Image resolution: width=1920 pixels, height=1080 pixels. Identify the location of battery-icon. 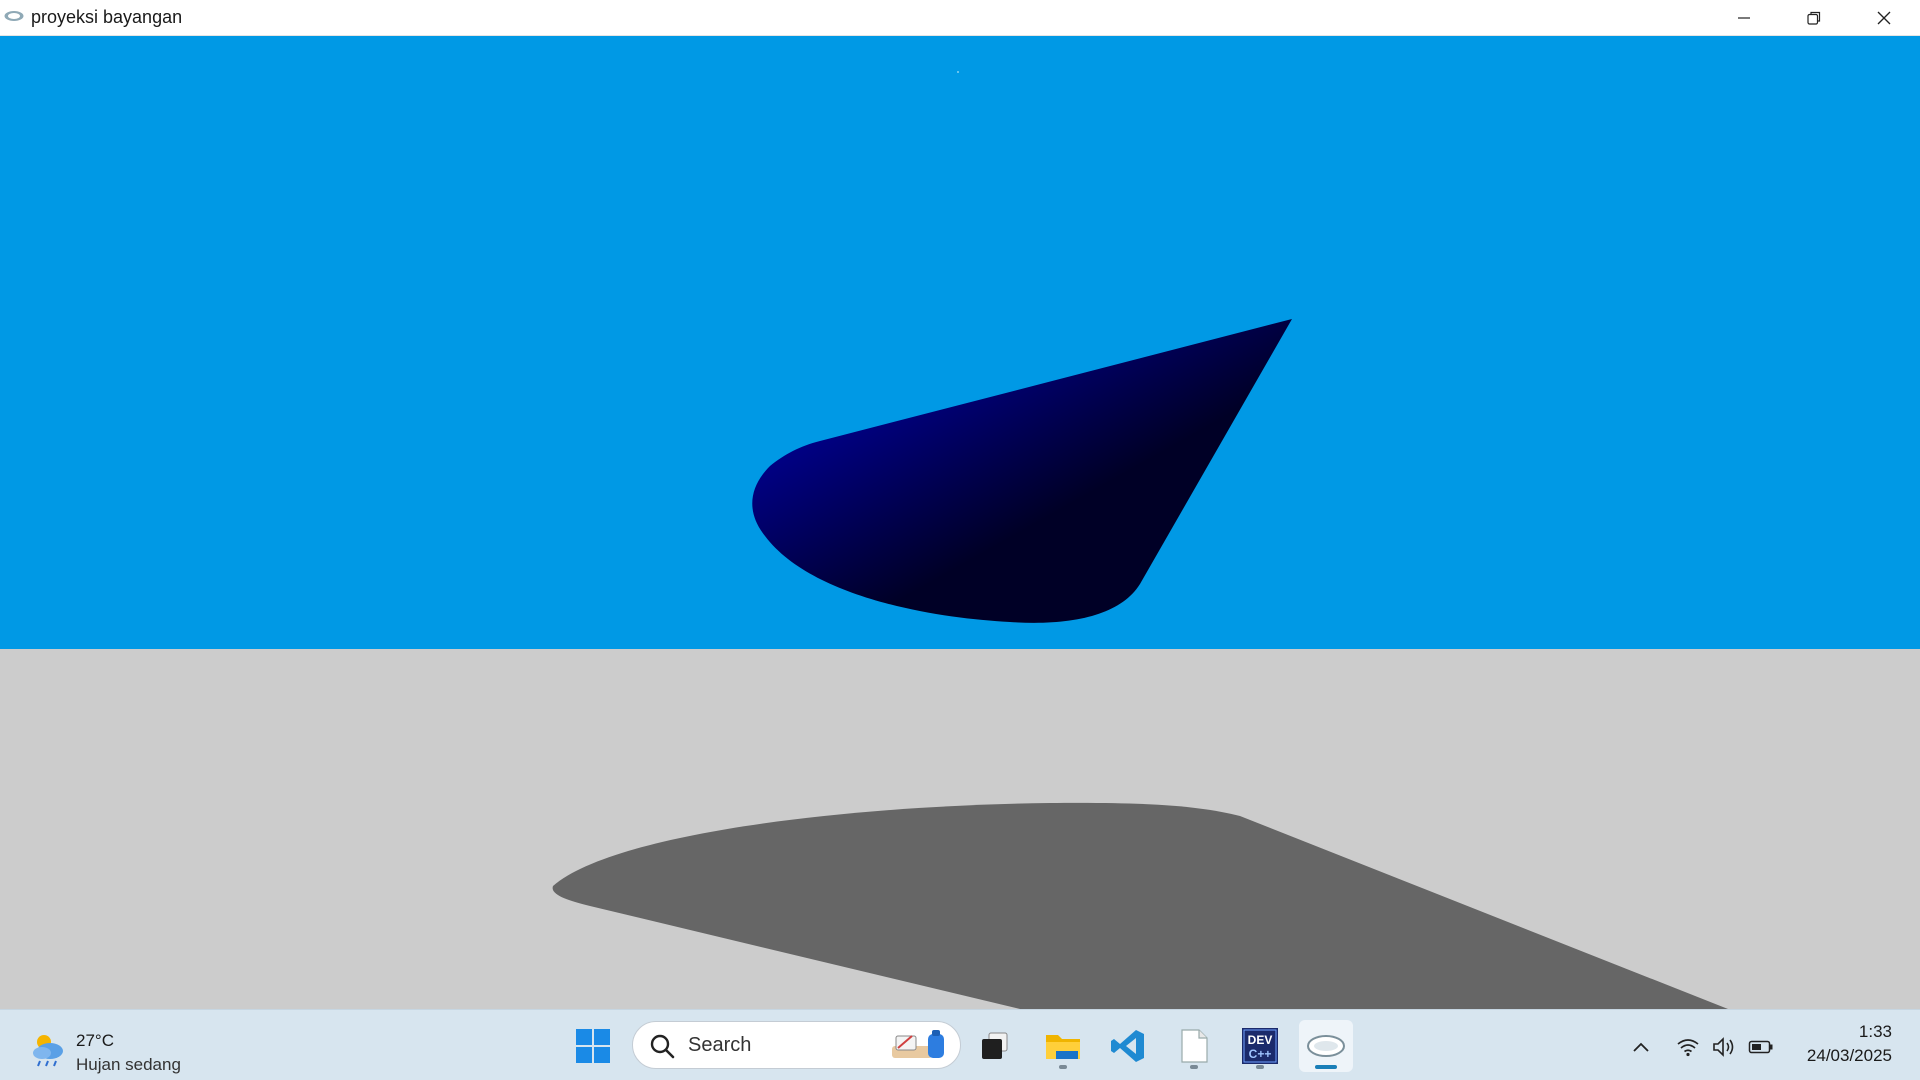
(1760, 1047).